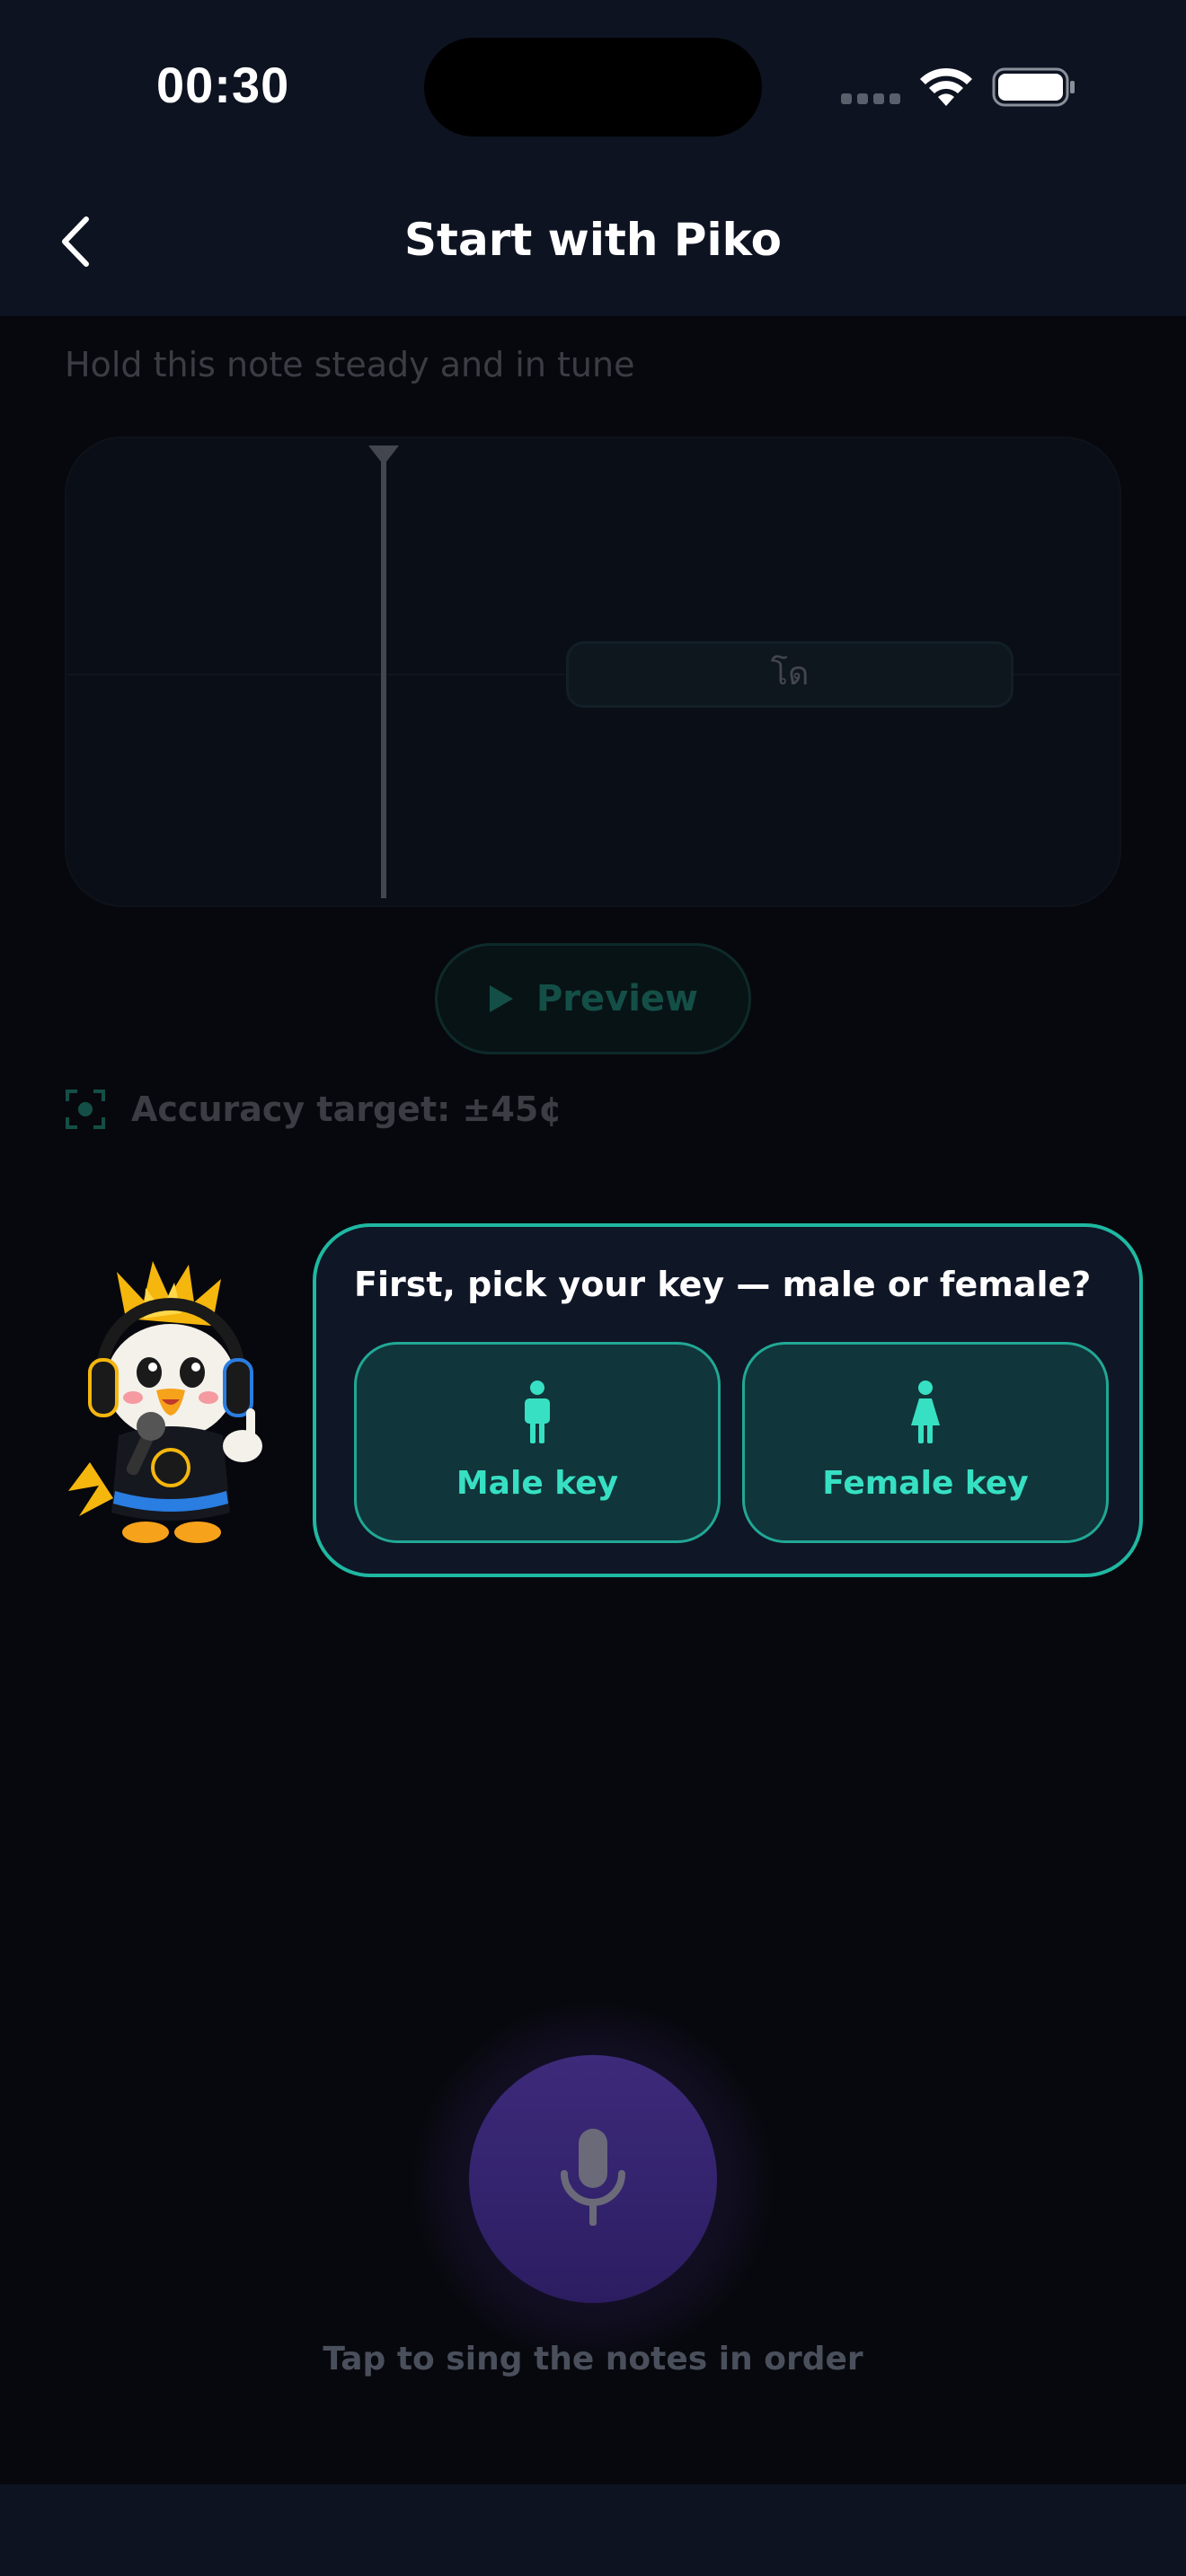 The height and width of the screenshot is (2576, 1186). What do you see at coordinates (593, 87) in the screenshot?
I see `dynamic-island` at bounding box center [593, 87].